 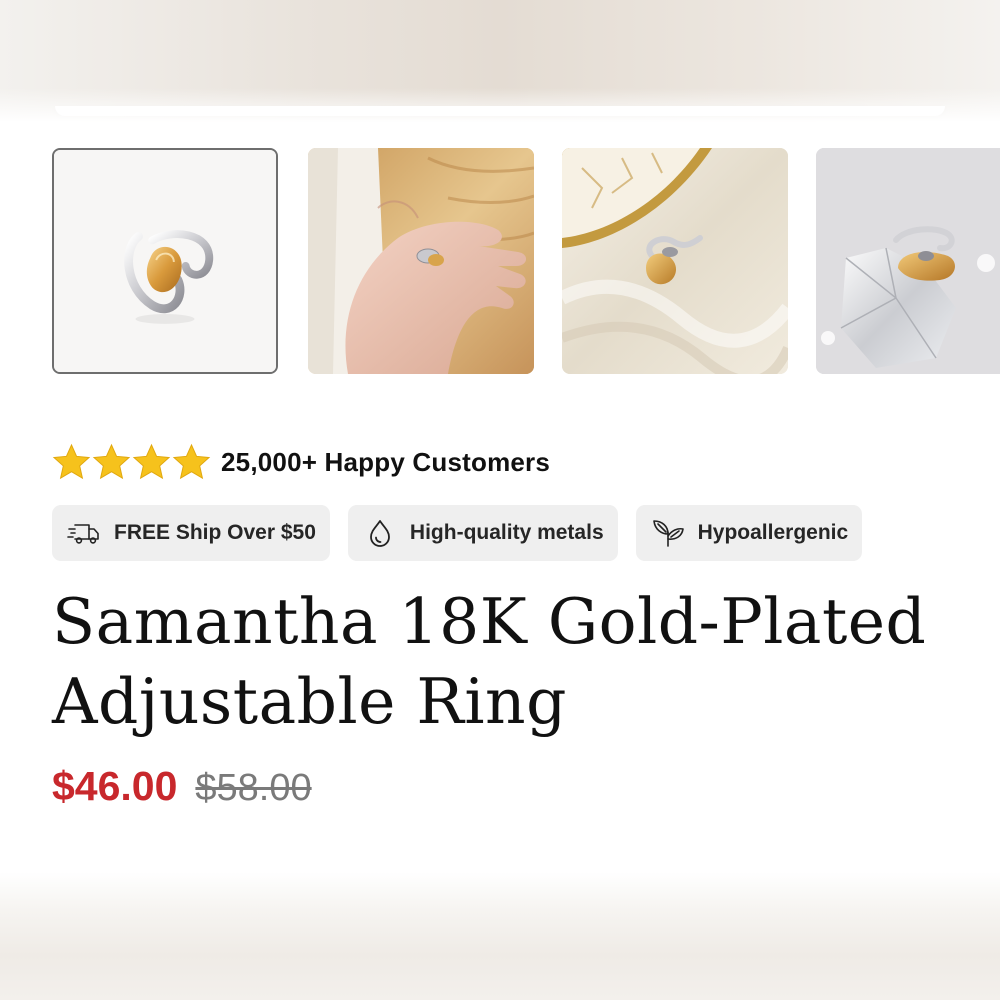 I want to click on badge-free-shipping: FREE Ship Over $50, so click(x=191, y=533).